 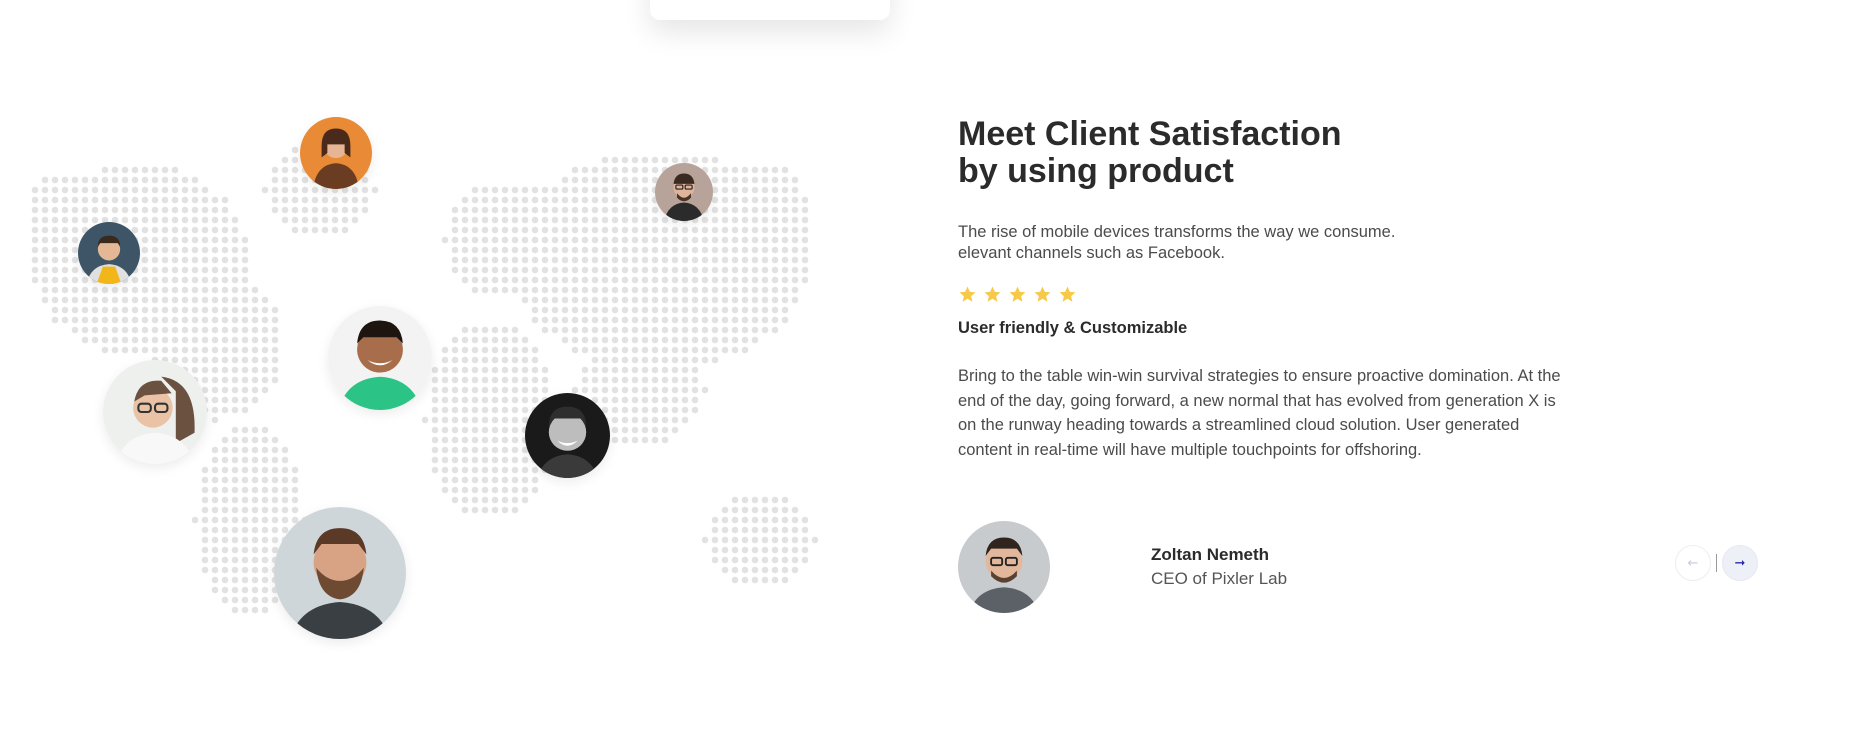 I want to click on arrow-right-icon: ➞, so click(x=1740, y=563).